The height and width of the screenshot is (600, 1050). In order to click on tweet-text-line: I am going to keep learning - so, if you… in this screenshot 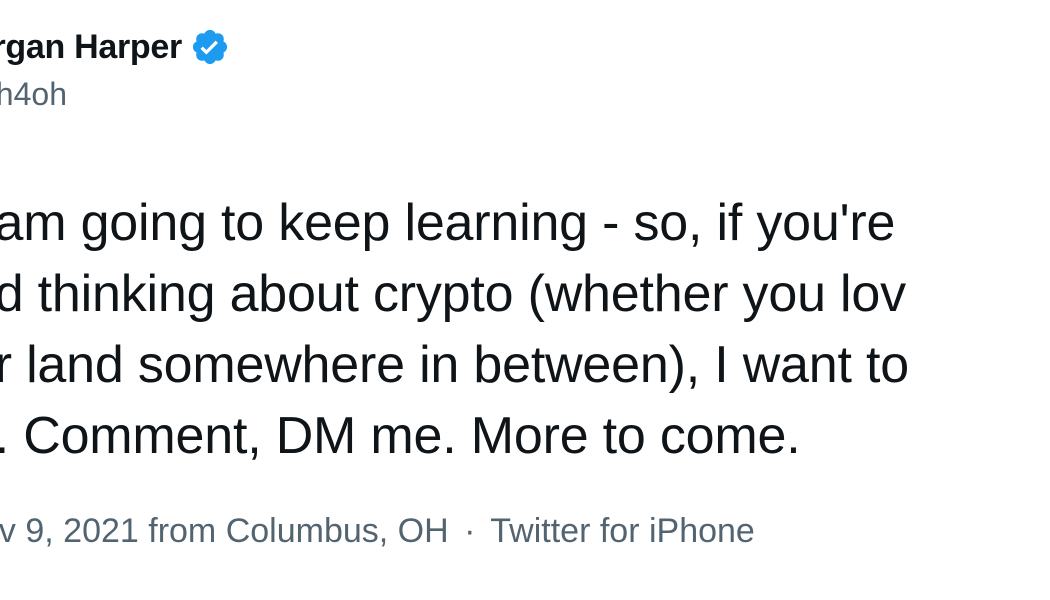, I will do `click(448, 223)`.